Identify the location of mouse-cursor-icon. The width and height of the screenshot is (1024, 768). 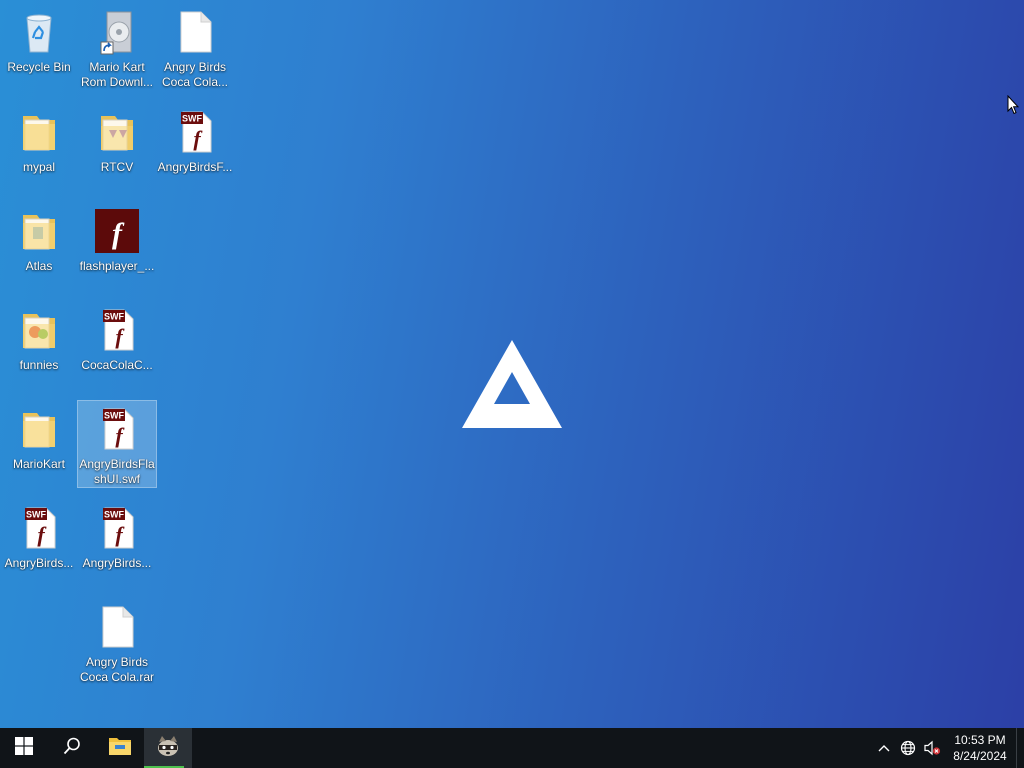
(1013, 104).